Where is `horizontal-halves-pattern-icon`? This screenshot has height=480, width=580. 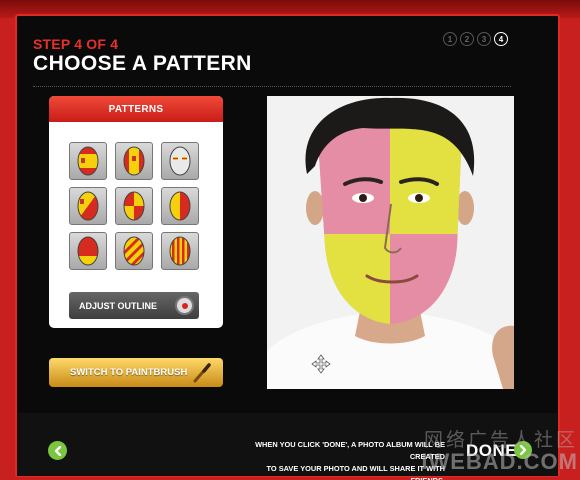 horizontal-halves-pattern-icon is located at coordinates (88, 251).